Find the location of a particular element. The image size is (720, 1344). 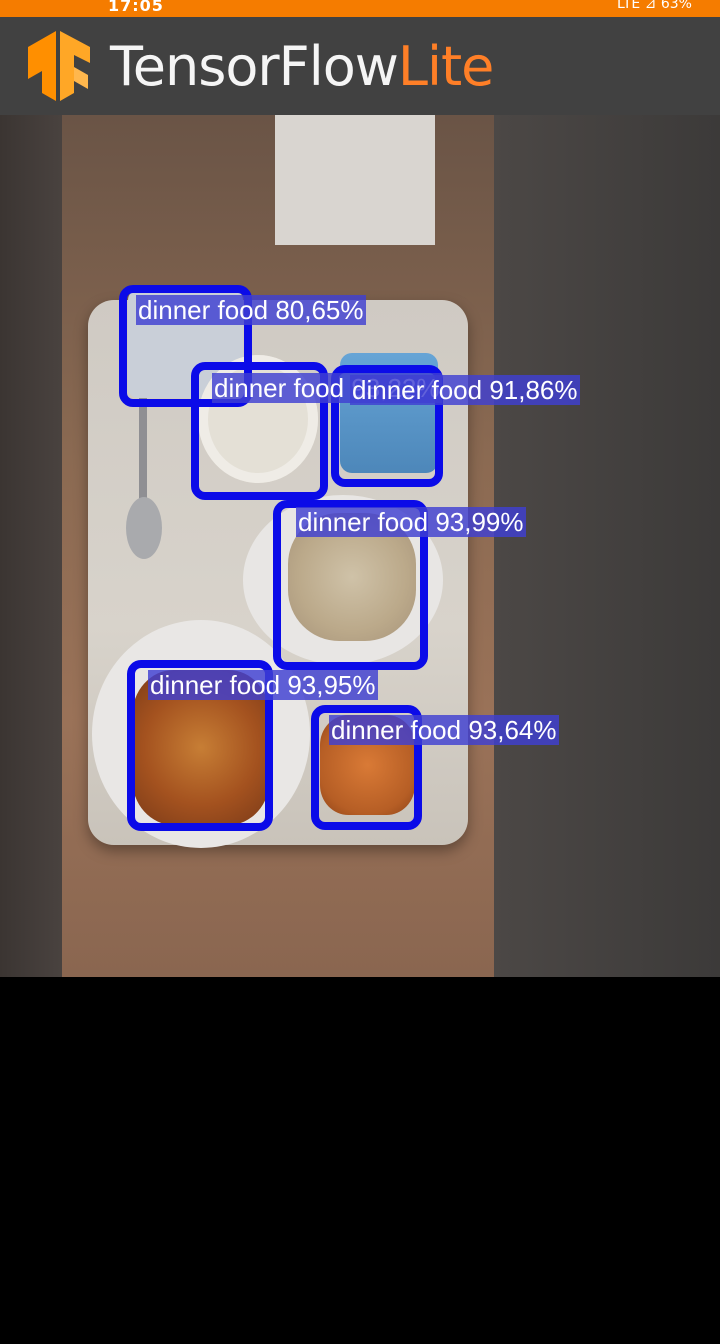

spoon is located at coordinates (144, 528).